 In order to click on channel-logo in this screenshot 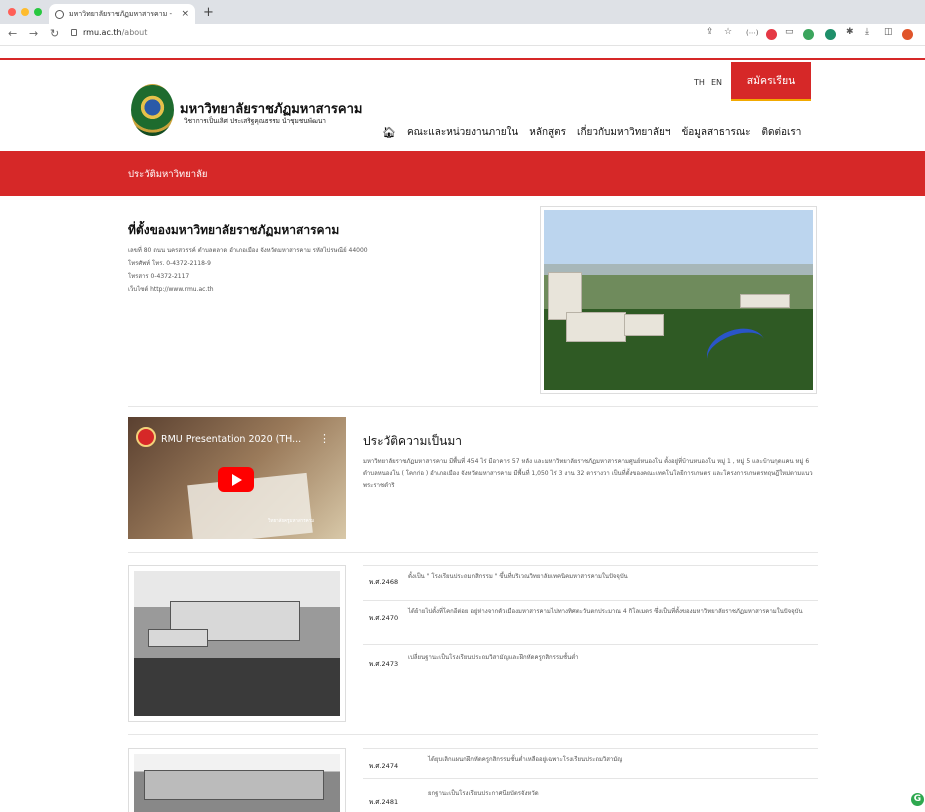, I will do `click(146, 437)`.